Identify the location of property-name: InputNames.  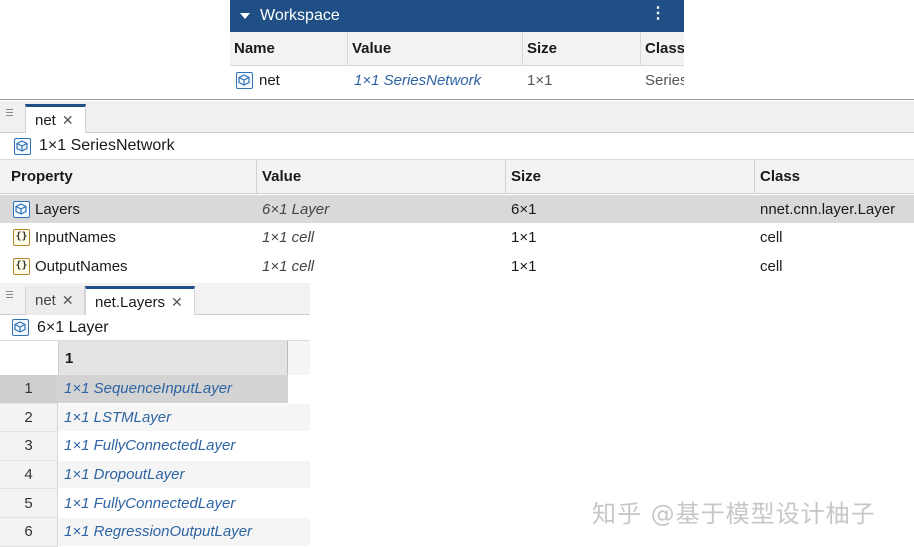
(75, 237).